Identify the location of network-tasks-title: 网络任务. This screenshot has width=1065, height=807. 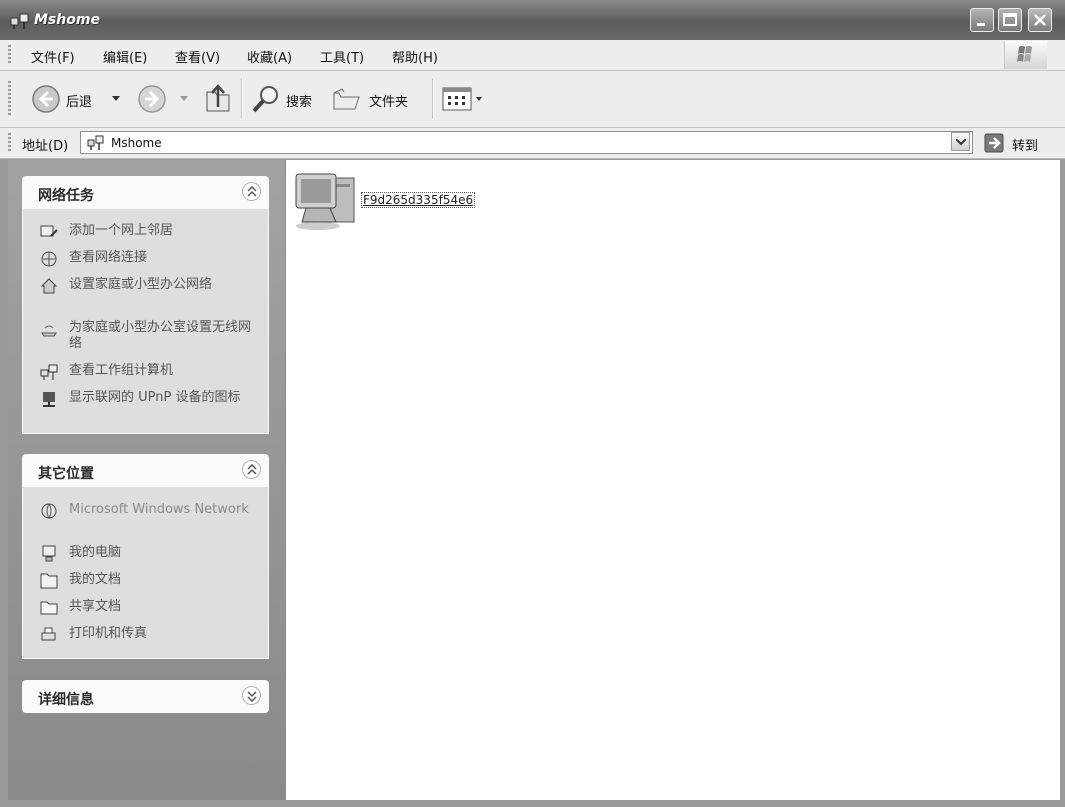
(66, 196).